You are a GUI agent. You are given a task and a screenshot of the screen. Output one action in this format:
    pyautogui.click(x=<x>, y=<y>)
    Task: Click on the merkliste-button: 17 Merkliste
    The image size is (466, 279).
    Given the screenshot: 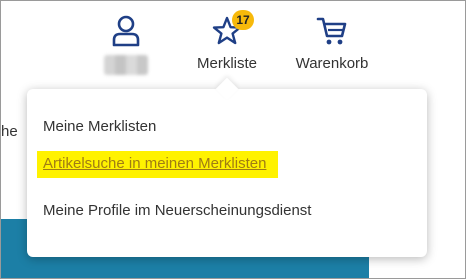 What is the action you would take?
    pyautogui.click(x=227, y=41)
    